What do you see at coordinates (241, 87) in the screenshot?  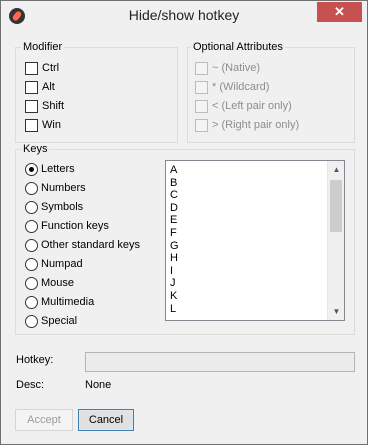 I see `wildcard-label: * (Wildcard)` at bounding box center [241, 87].